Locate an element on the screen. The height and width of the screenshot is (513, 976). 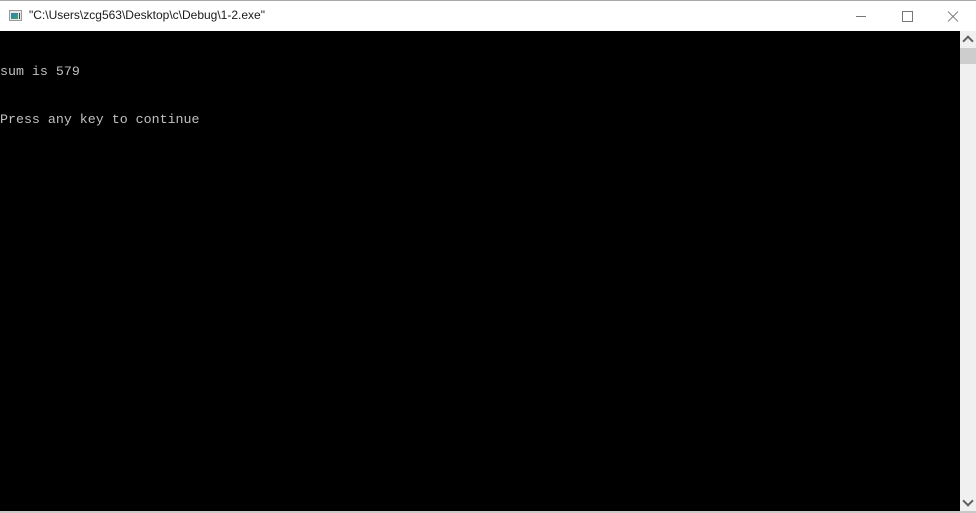
scroll-down-button is located at coordinates (968, 503).